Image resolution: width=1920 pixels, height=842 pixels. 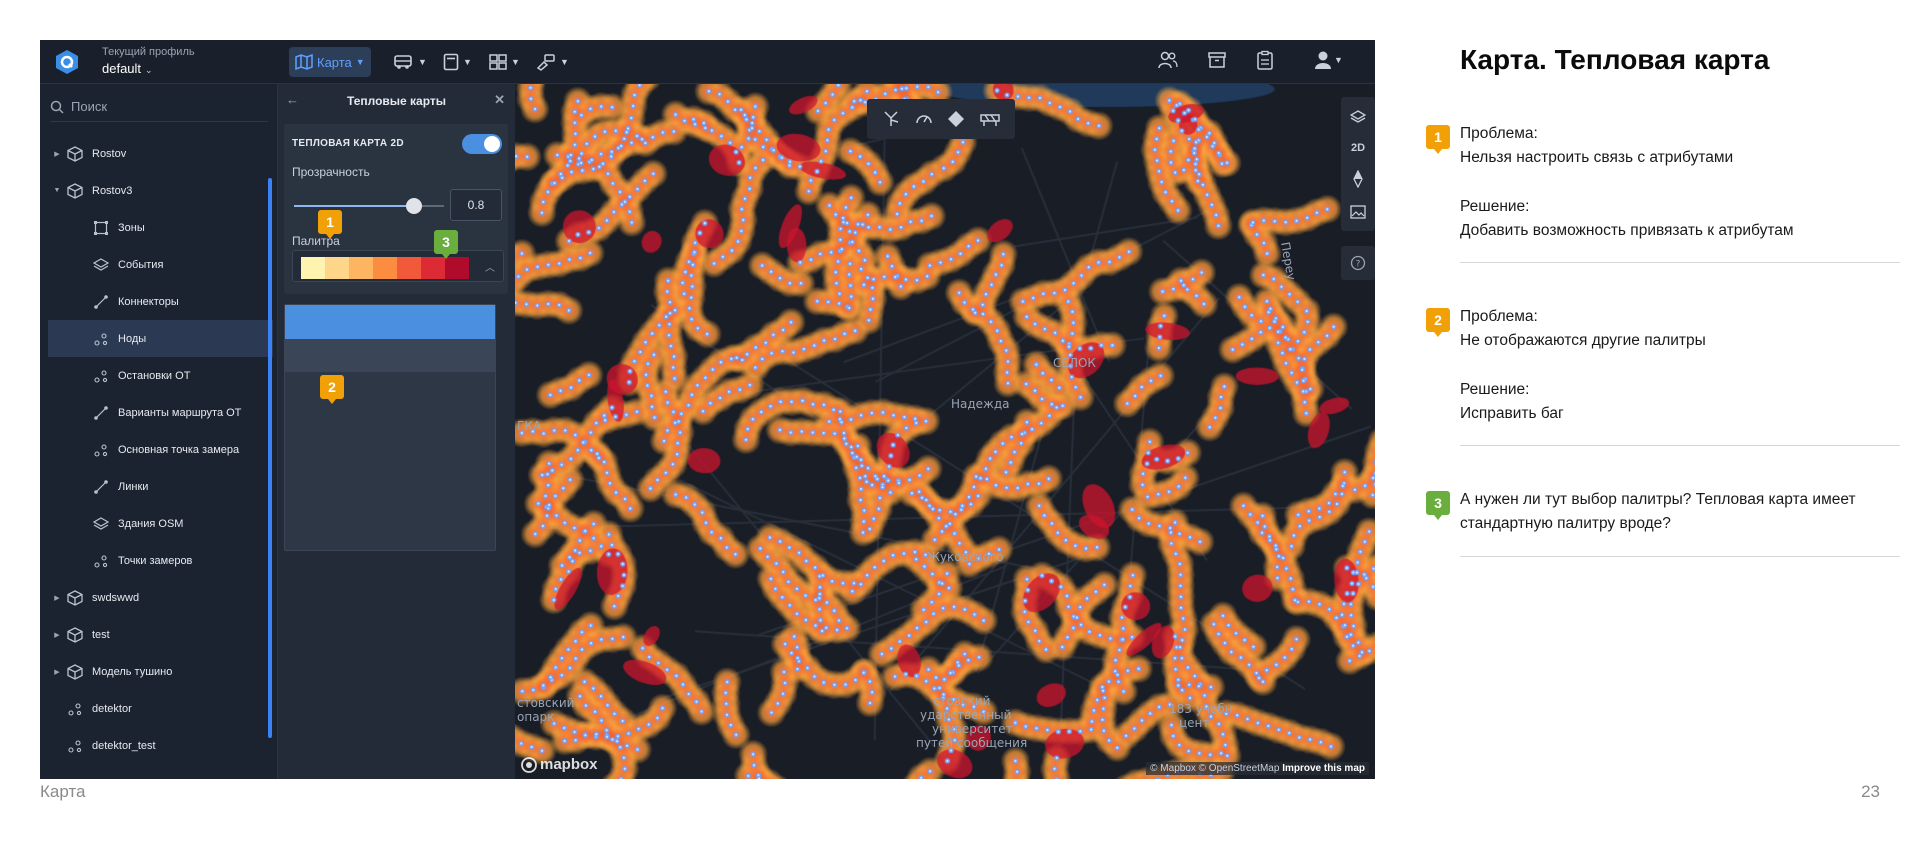 What do you see at coordinates (1358, 212) in the screenshot?
I see `image-icon` at bounding box center [1358, 212].